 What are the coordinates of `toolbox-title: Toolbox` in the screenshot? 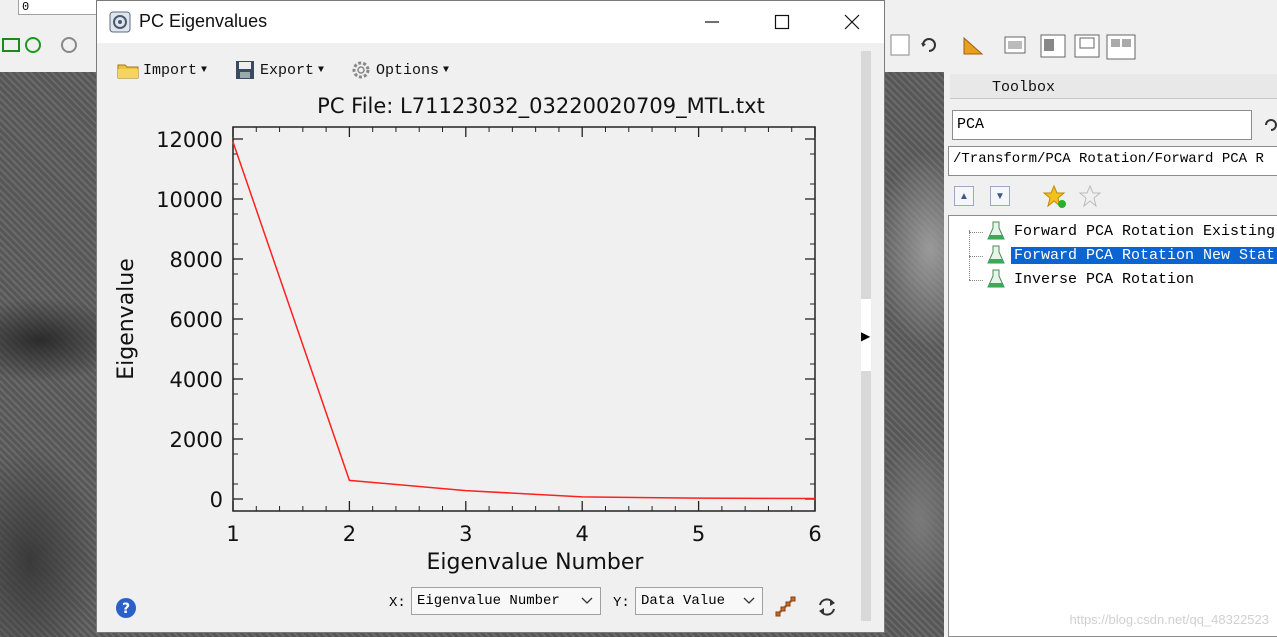 It's located at (1113, 86).